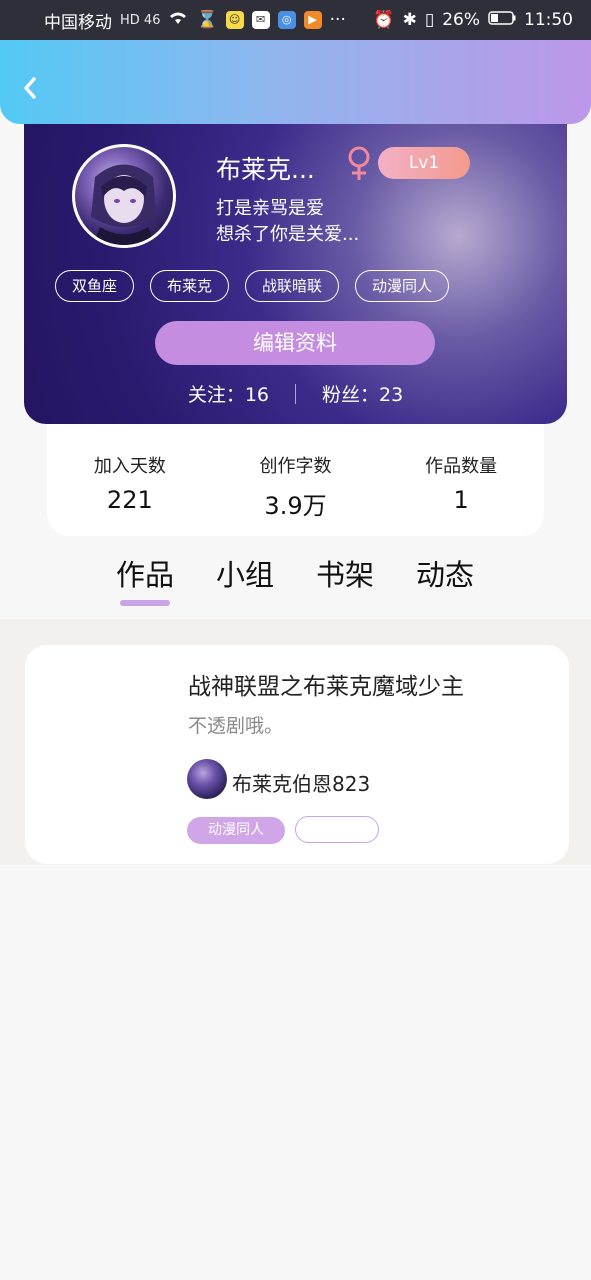  Describe the element at coordinates (295, 343) in the screenshot. I see `edit-profile-button: 编辑资料` at that location.